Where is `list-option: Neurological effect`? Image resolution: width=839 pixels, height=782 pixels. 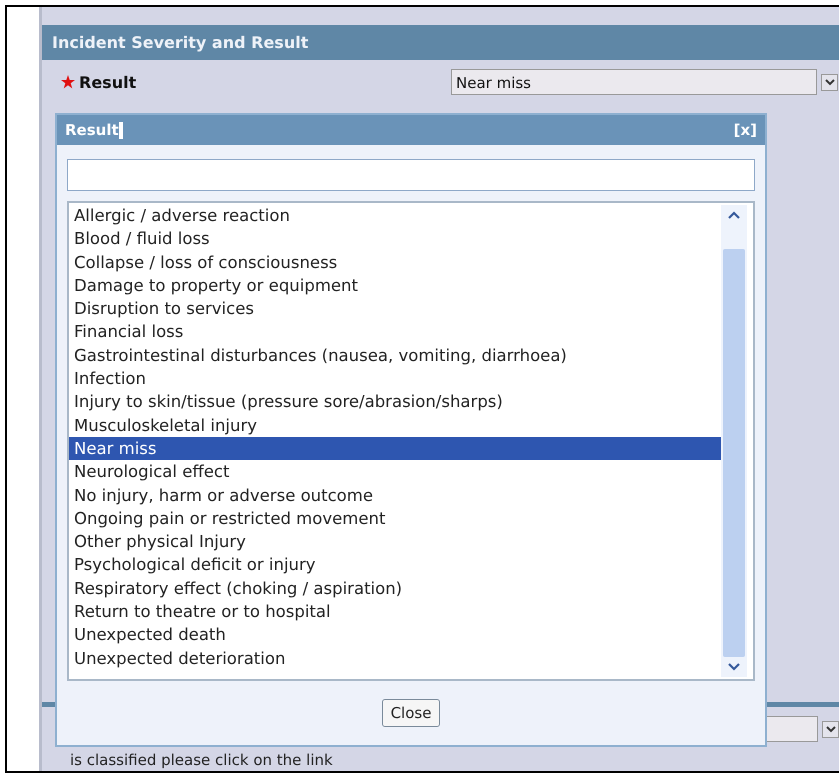
list-option: Neurological effect is located at coordinates (395, 472).